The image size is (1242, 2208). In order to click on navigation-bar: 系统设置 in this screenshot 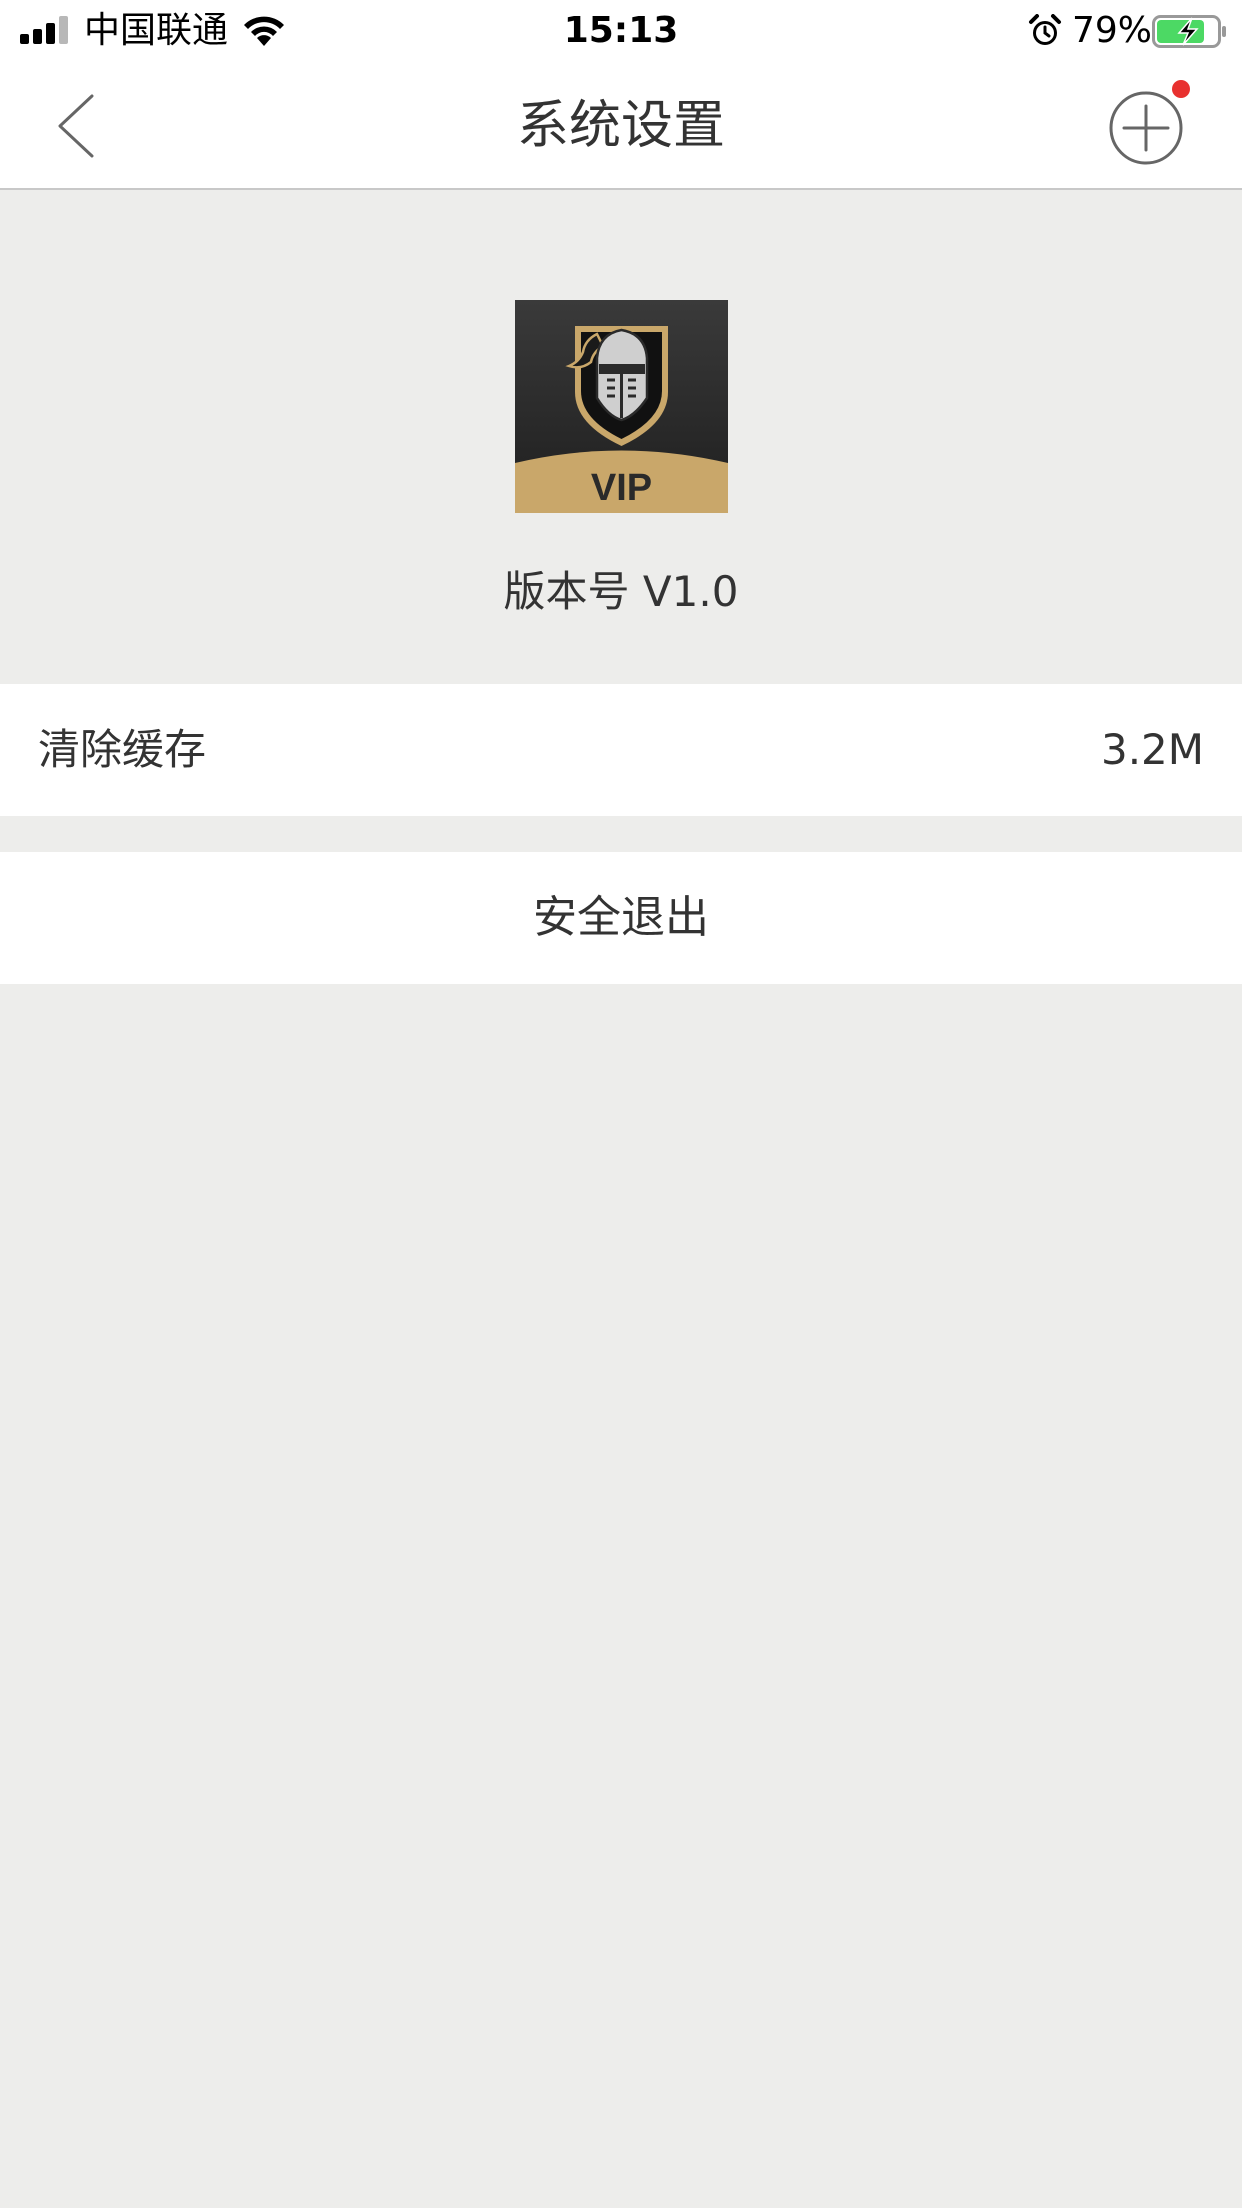, I will do `click(621, 126)`.